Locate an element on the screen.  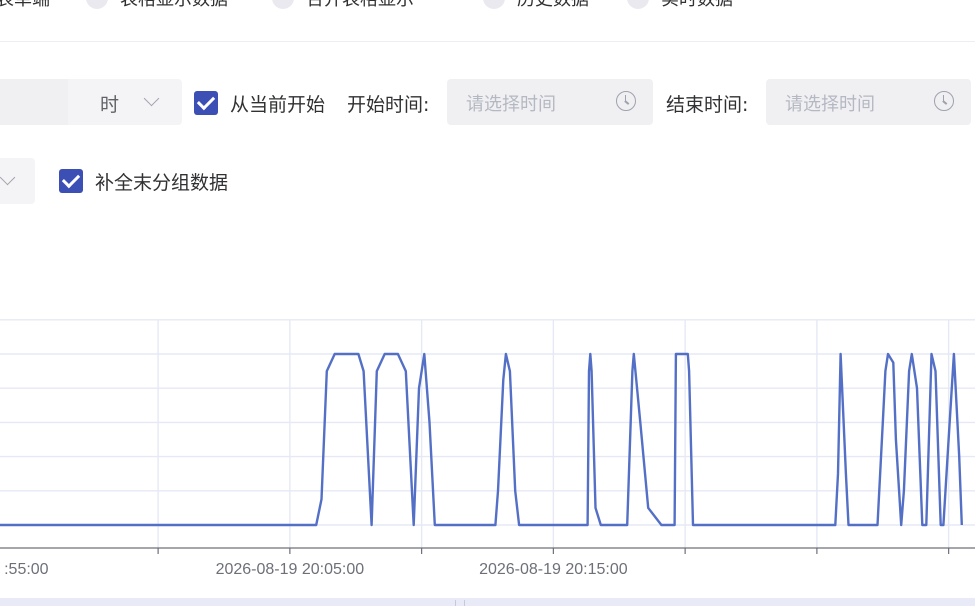
fill-missing-checkbox is located at coordinates (71, 181).